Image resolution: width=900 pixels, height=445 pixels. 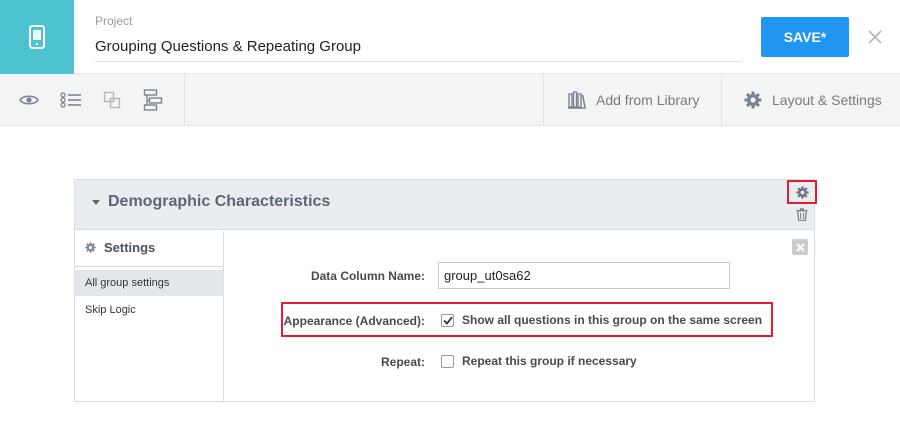 I want to click on preview-button, so click(x=29, y=100).